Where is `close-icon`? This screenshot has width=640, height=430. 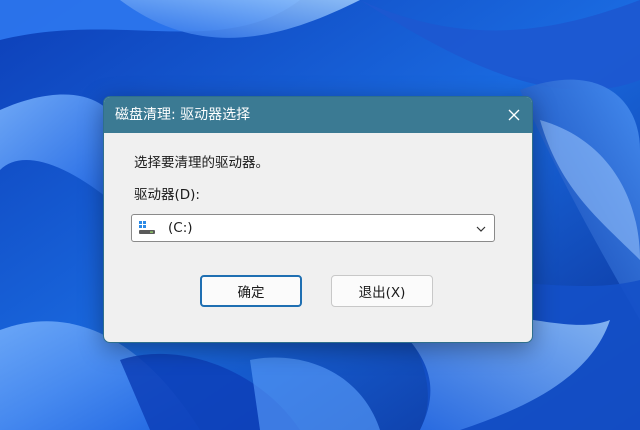
close-icon is located at coordinates (514, 115).